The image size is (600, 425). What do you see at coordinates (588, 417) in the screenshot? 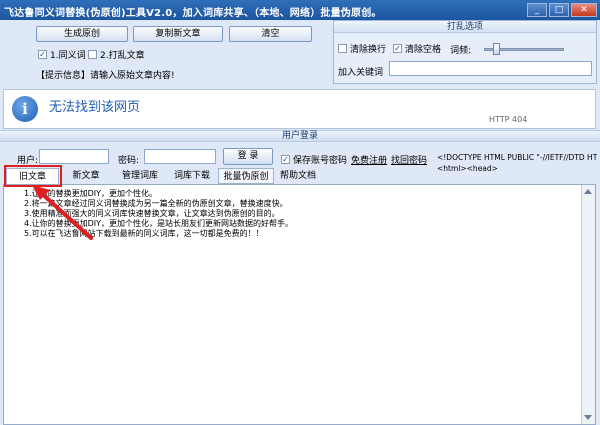
I see `scroll-down-icon` at bounding box center [588, 417].